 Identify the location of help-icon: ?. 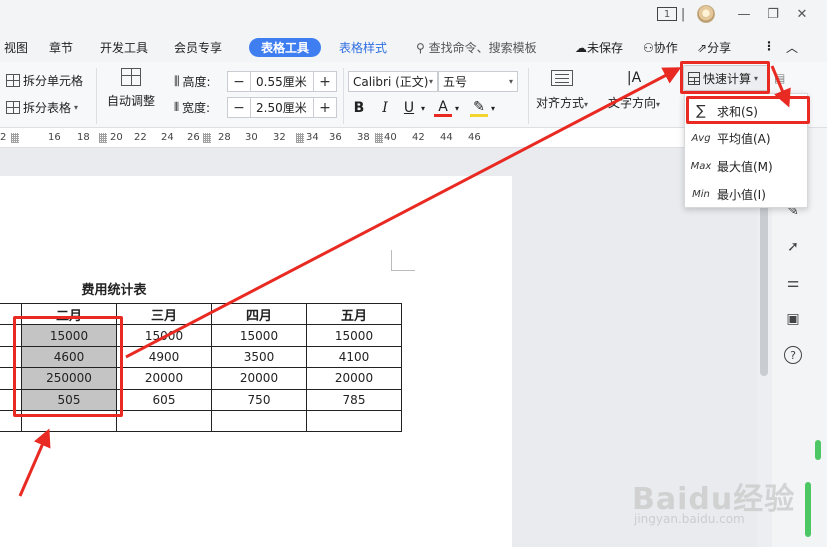
(793, 355).